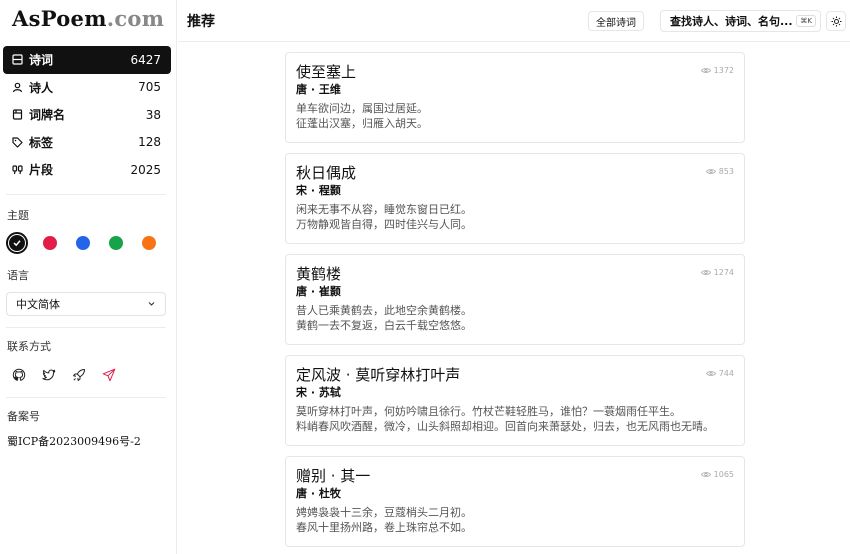  I want to click on sidebar-item-label: 片段, so click(41, 170).